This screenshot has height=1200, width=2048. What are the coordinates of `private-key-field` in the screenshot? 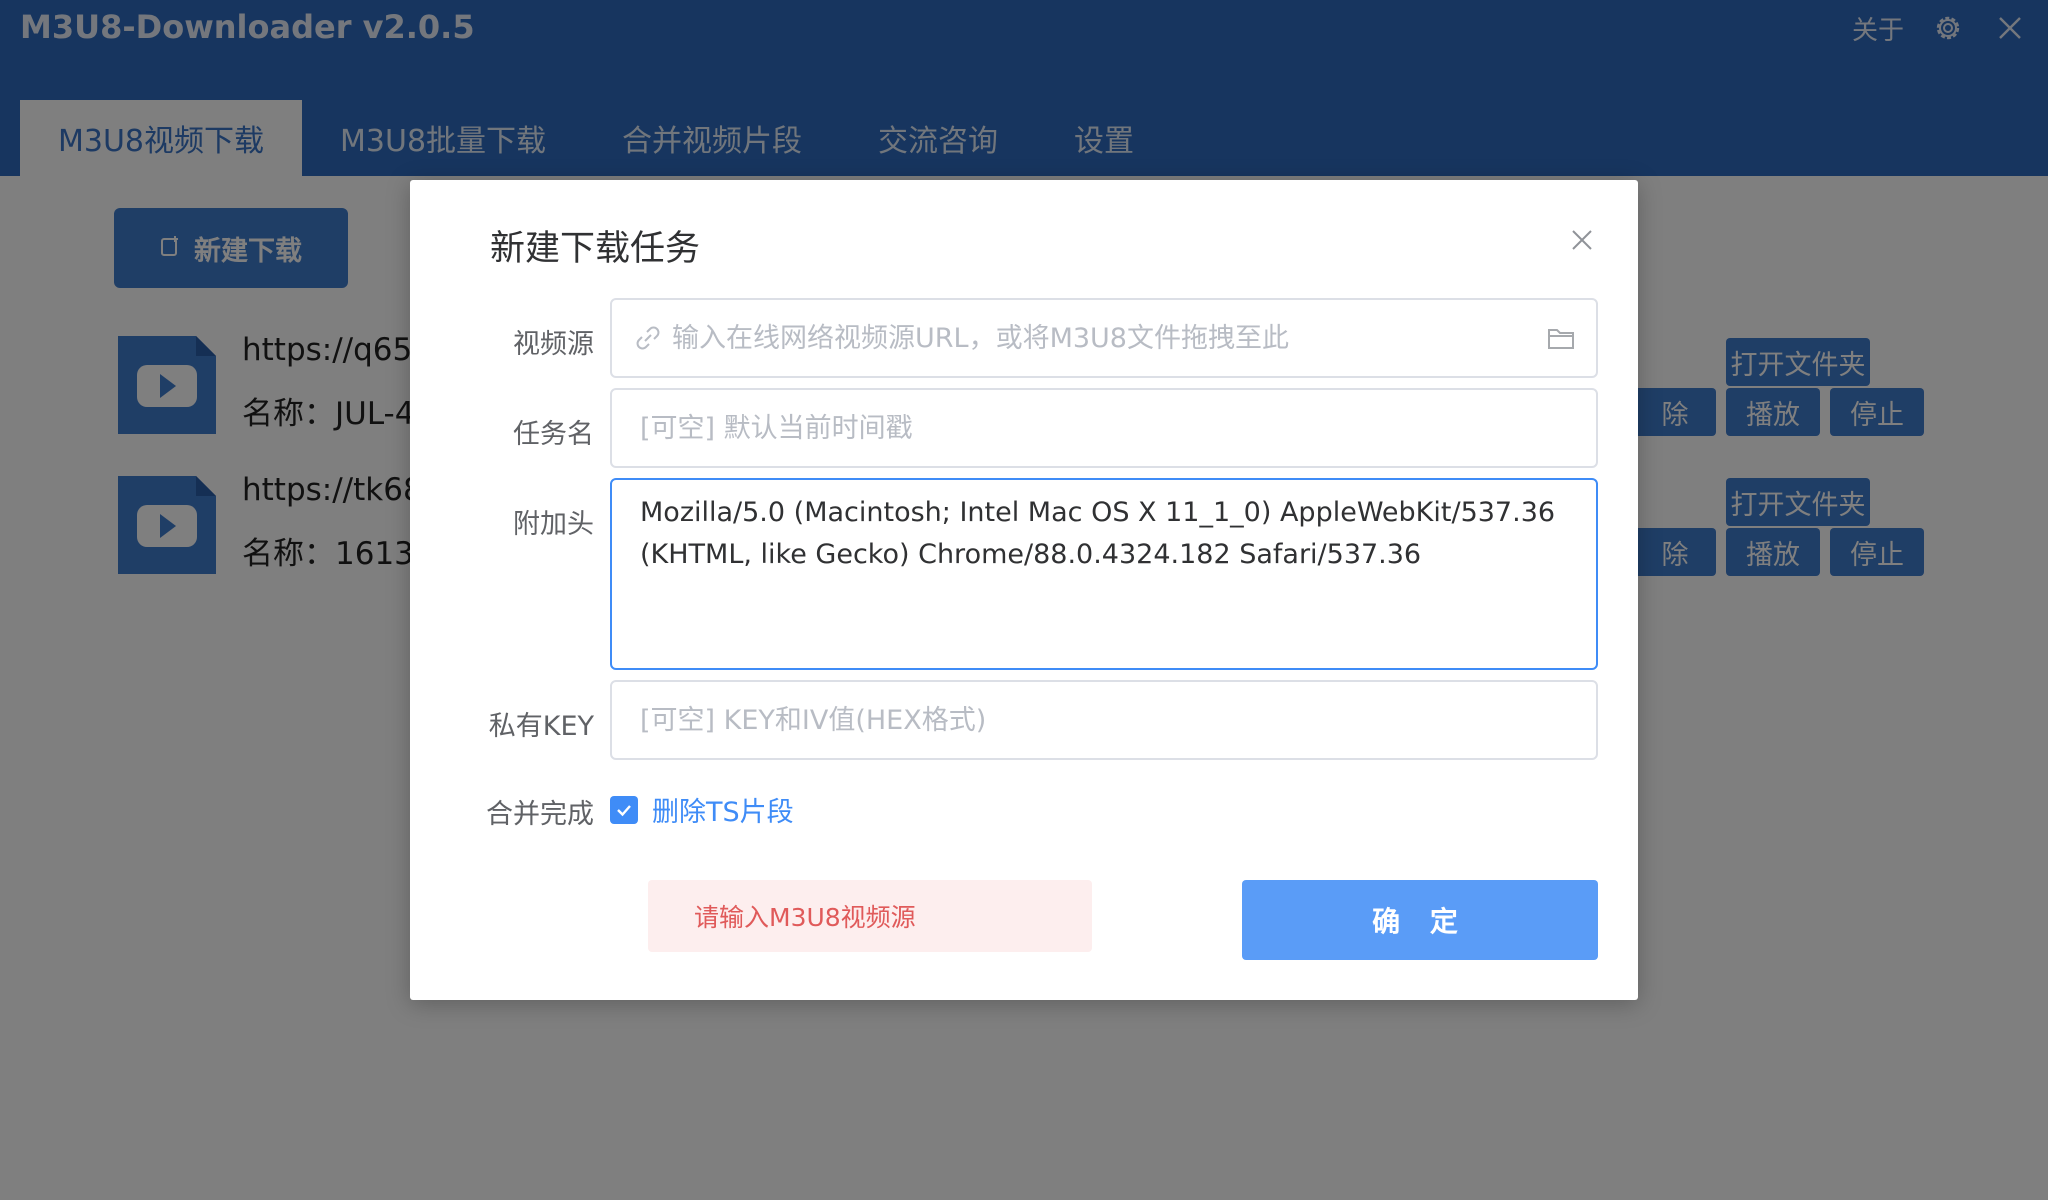 It's located at (1104, 720).